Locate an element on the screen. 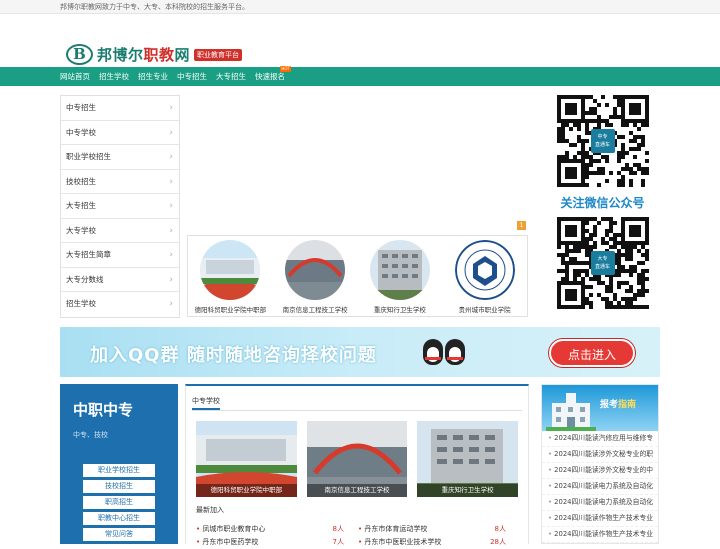 The height and width of the screenshot is (549, 720). vocational-panel: 中职中专 中专、技校 职业学校招生 技校招生职高招生职教中心招生 常见问答 is located at coordinates (119, 464).